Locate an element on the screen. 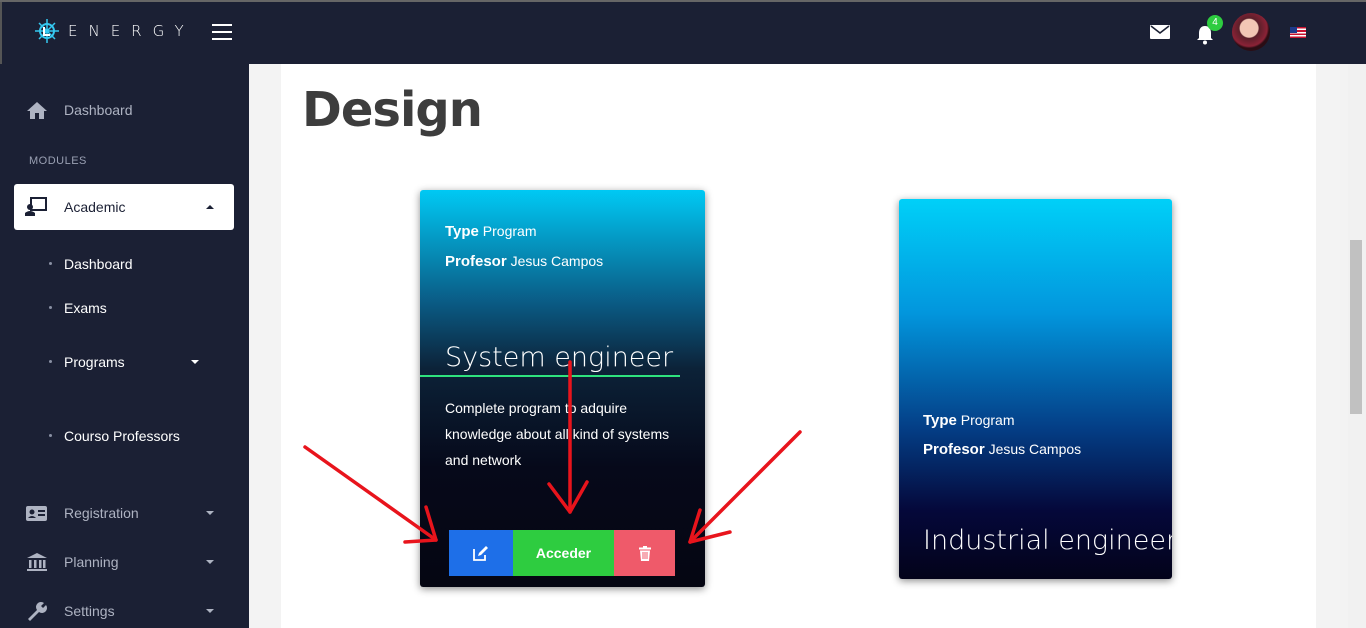 The width and height of the screenshot is (1366, 628). top-navbar: ENERGY 4 is located at coordinates (683, 33).